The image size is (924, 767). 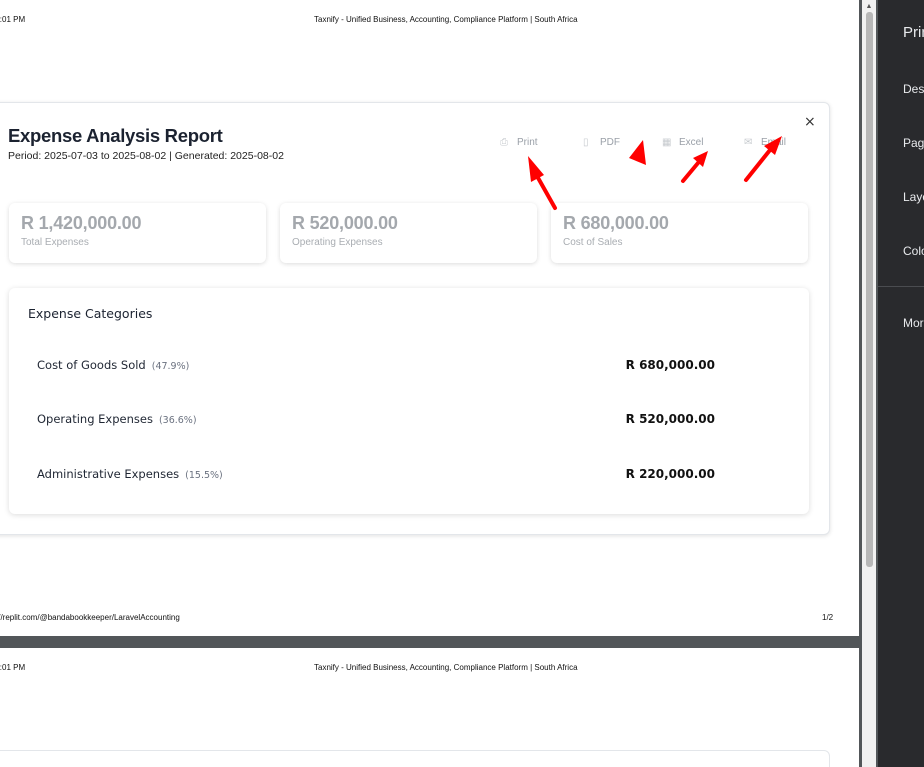 What do you see at coordinates (679, 233) in the screenshot?
I see `summary-card-cost-of-sales: R 680,000.00 Cost of Sales` at bounding box center [679, 233].